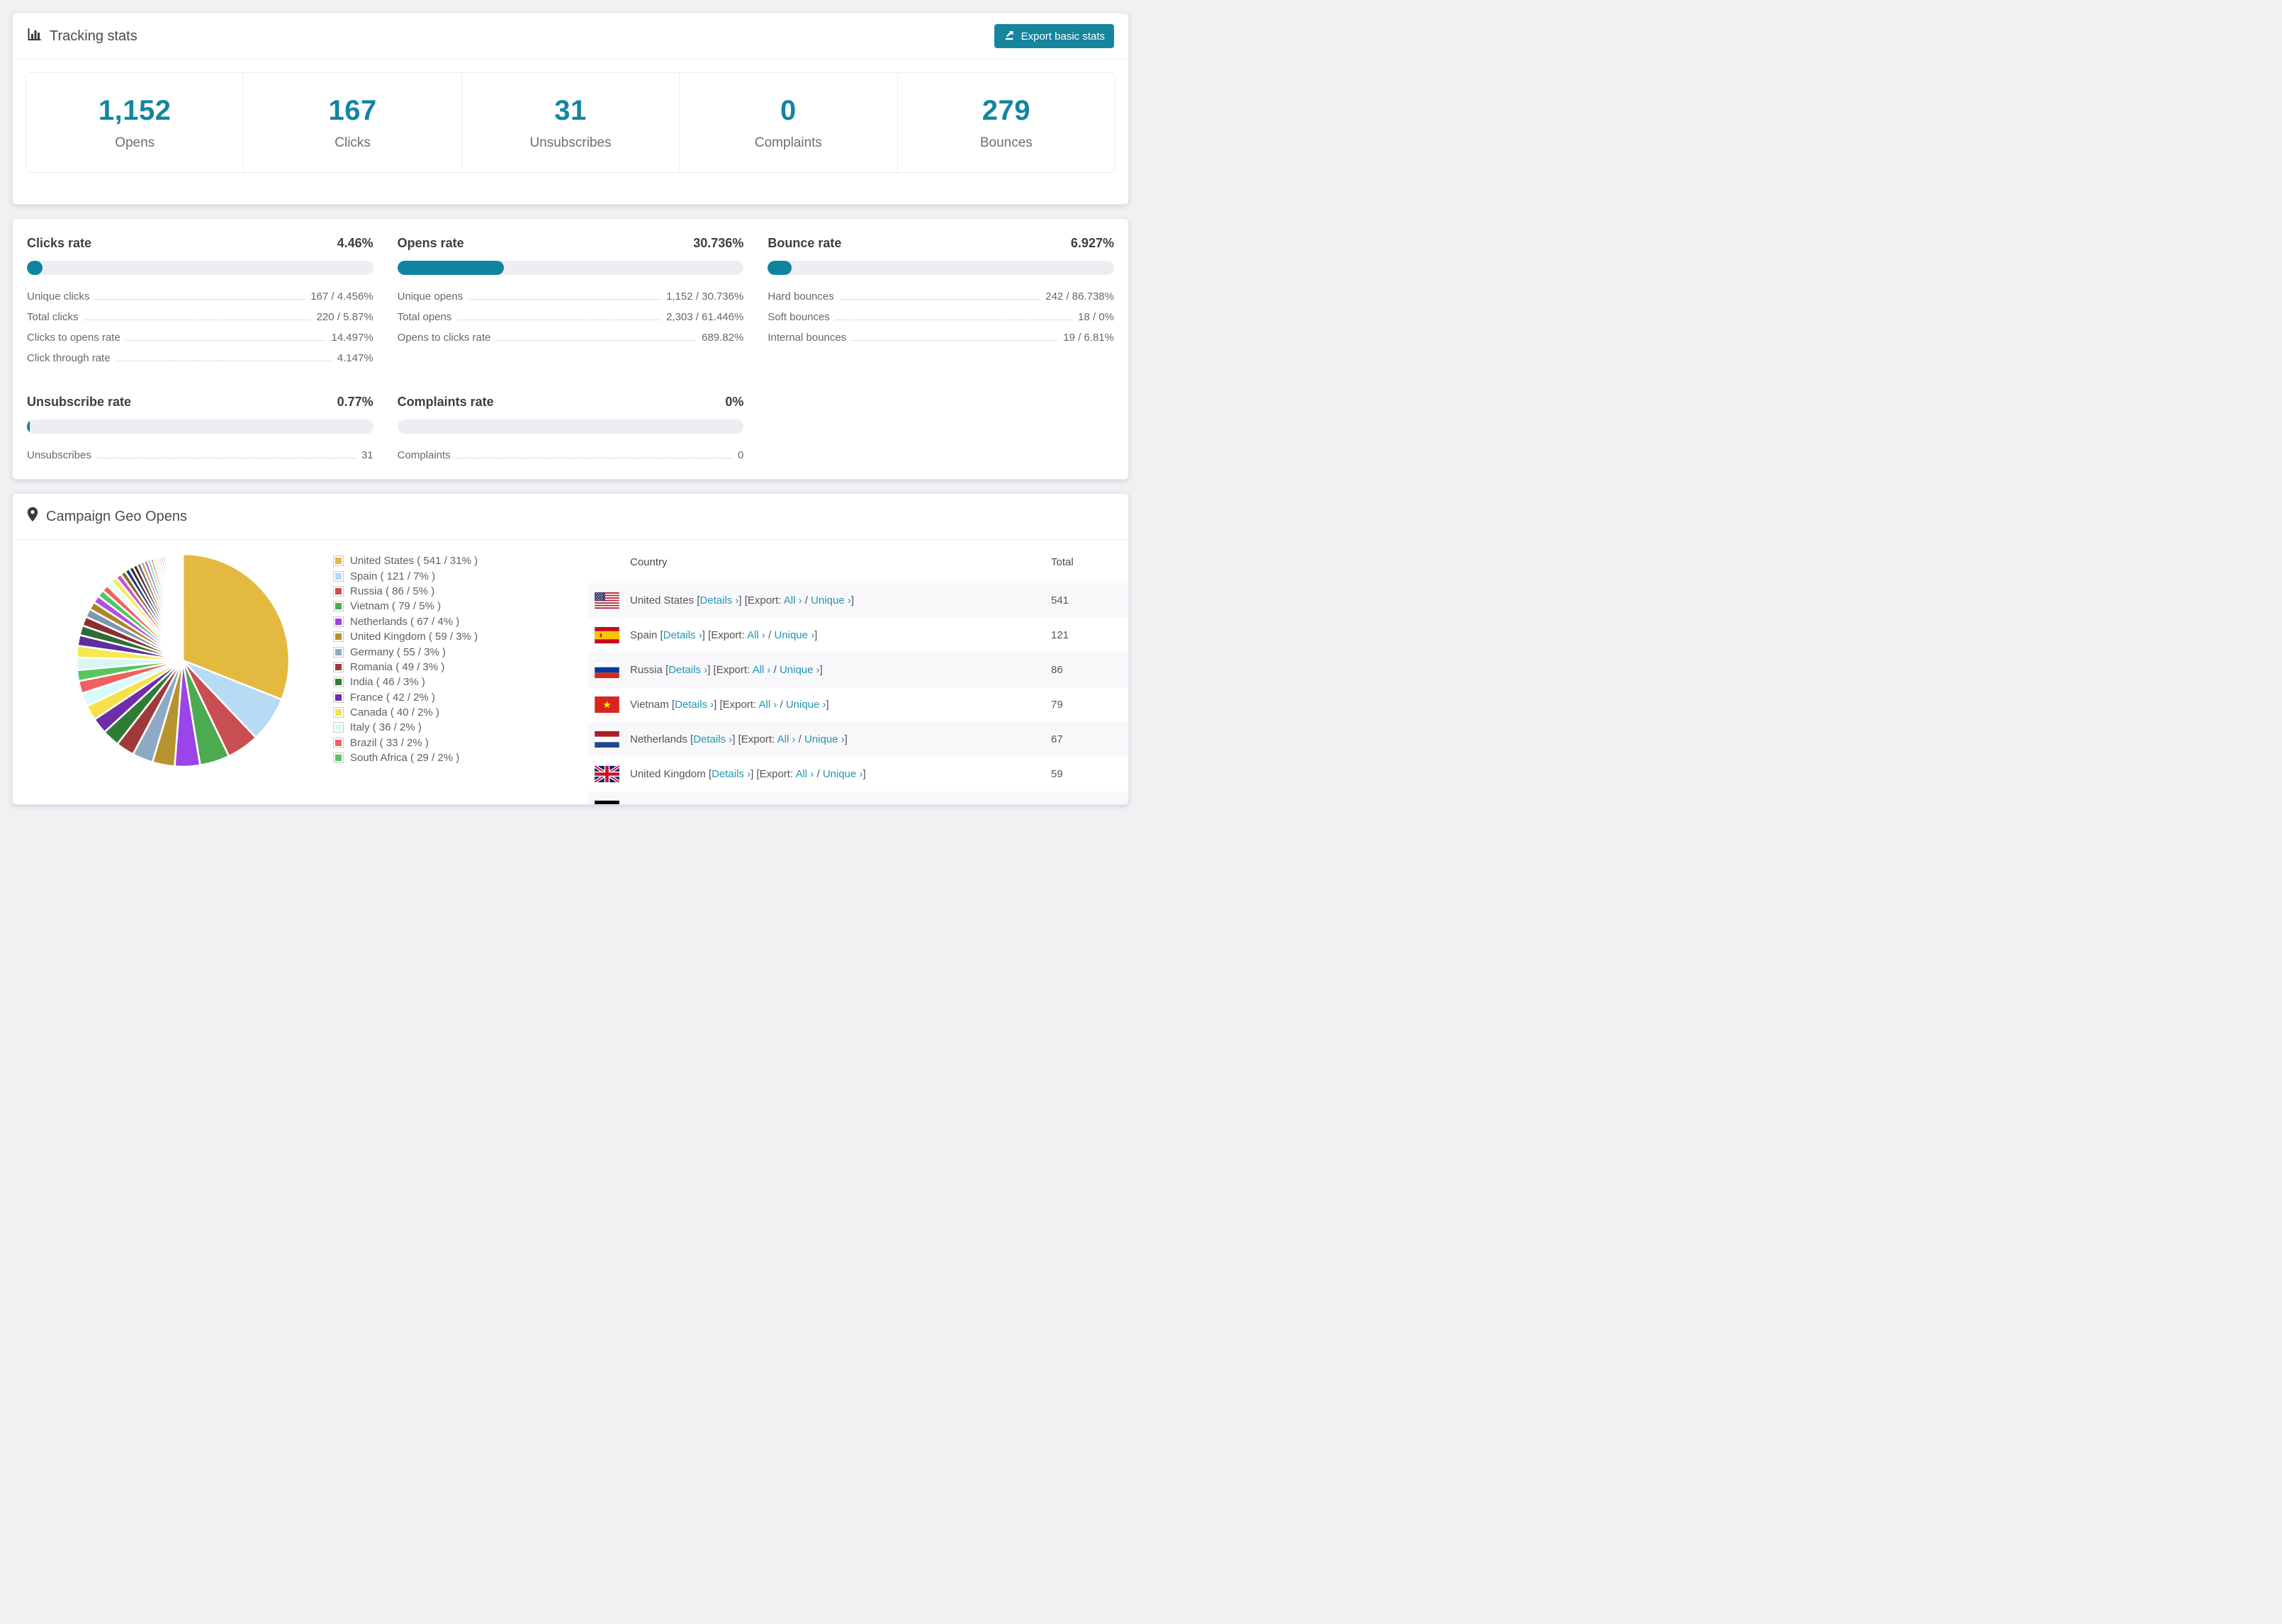 The image size is (2282, 1624). I want to click on stat-box-unsubscribes: 31 Unsubscribes, so click(571, 122).